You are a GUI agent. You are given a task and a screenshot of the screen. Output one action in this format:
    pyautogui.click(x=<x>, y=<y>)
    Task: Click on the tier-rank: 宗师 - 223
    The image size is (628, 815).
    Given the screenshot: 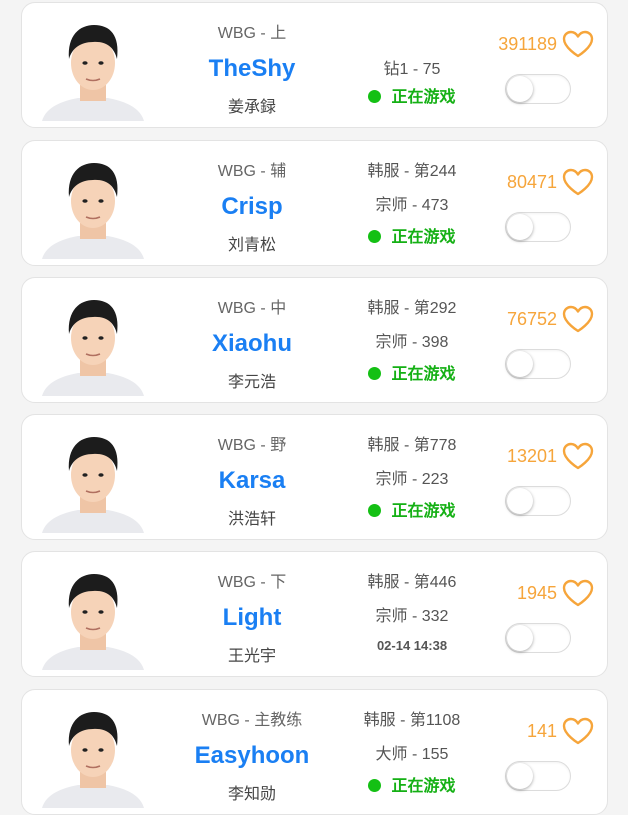 What is the action you would take?
    pyautogui.click(x=412, y=479)
    